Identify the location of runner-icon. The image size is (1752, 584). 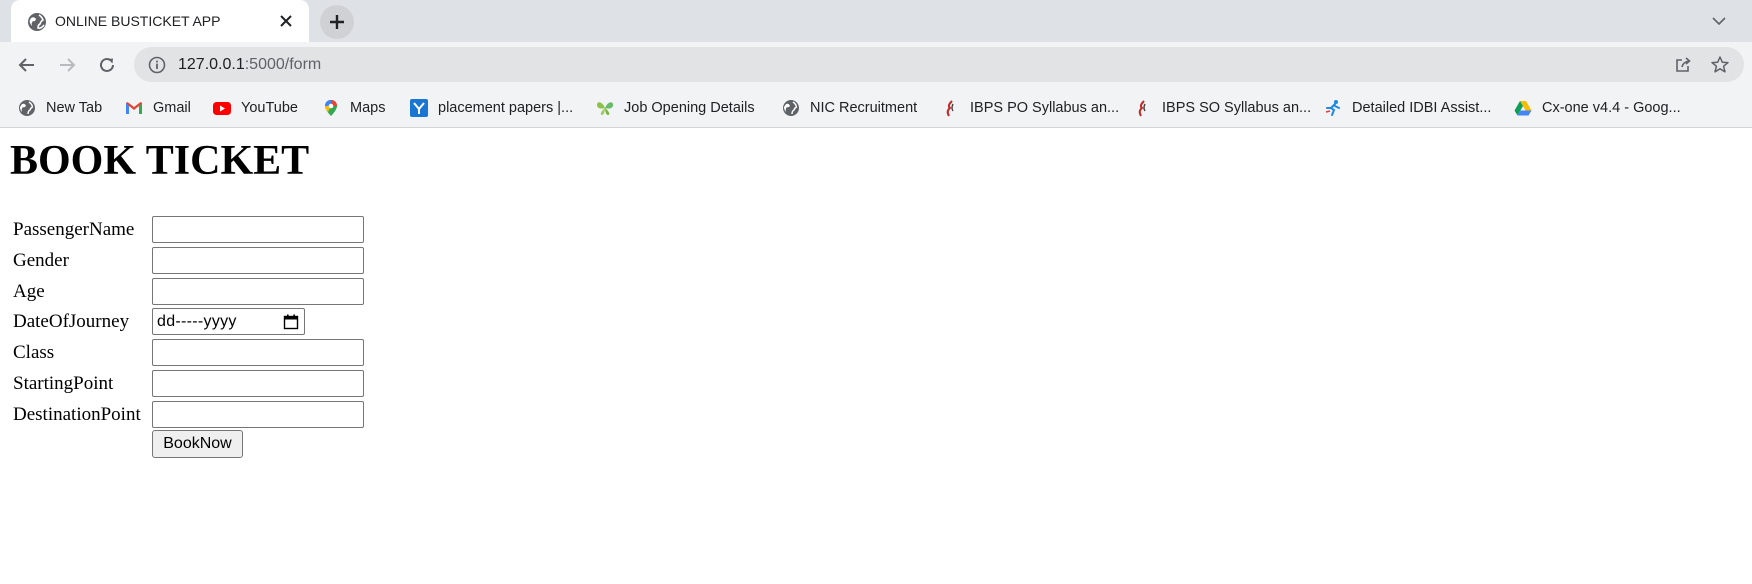
(1332, 108).